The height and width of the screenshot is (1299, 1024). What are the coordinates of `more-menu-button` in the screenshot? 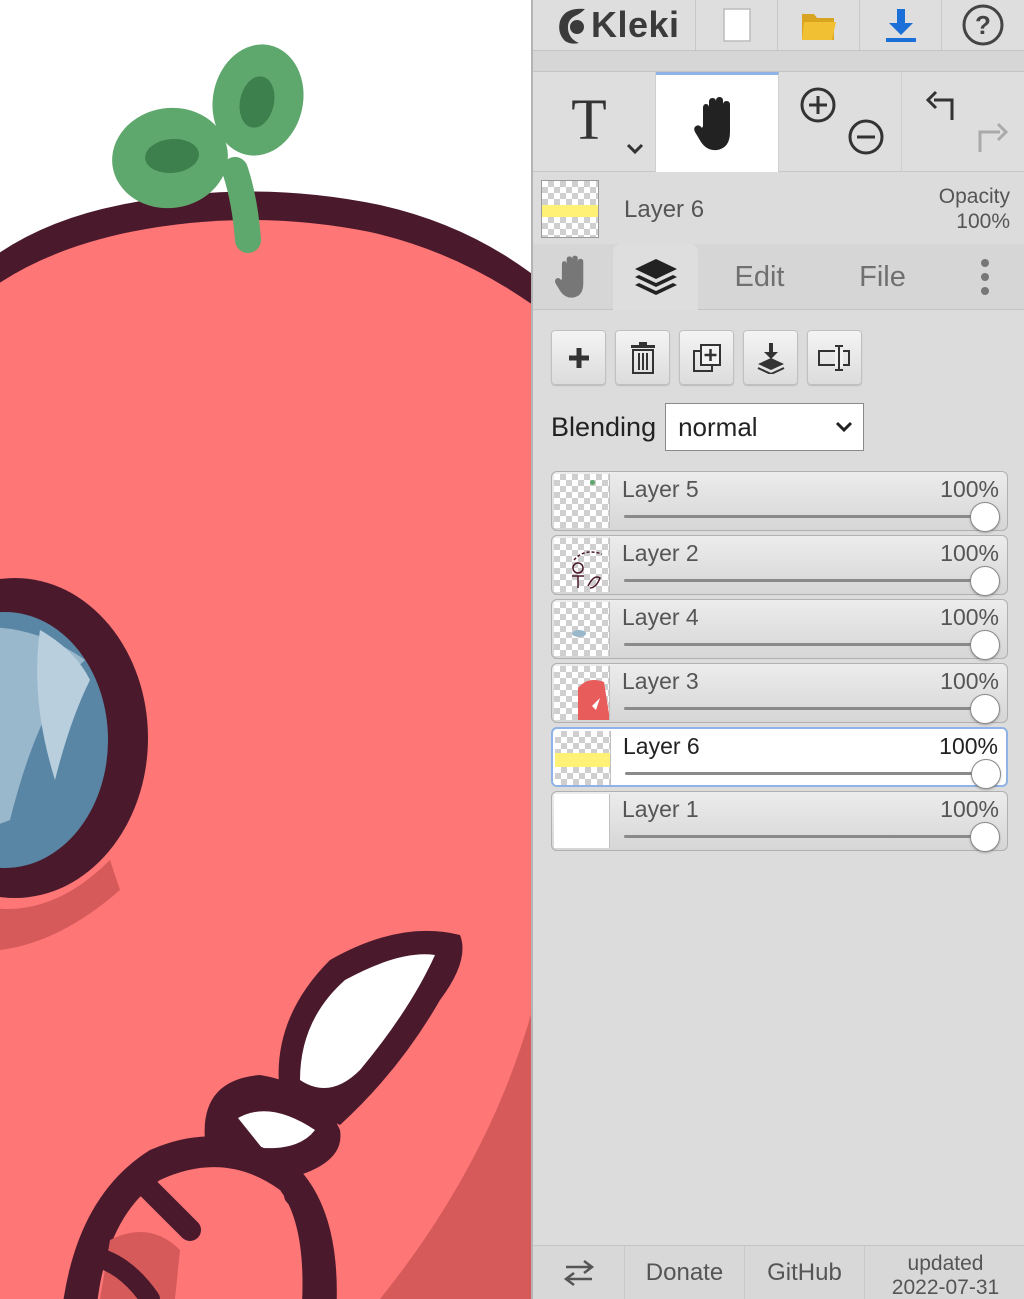 It's located at (984, 277).